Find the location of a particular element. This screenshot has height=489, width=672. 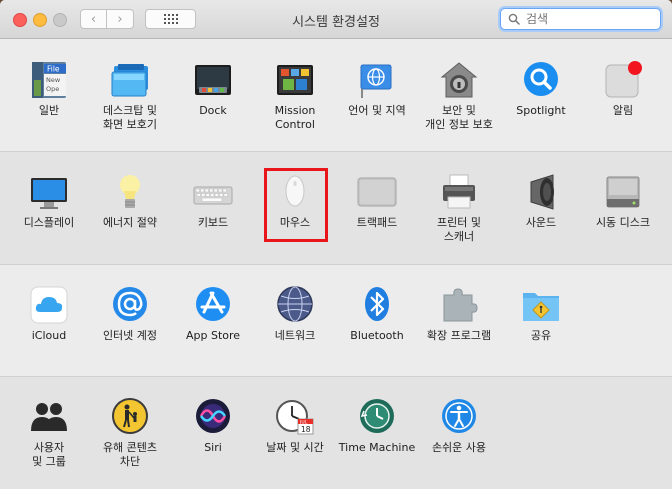

pane-mission-control: Mission Control is located at coordinates (295, 96).